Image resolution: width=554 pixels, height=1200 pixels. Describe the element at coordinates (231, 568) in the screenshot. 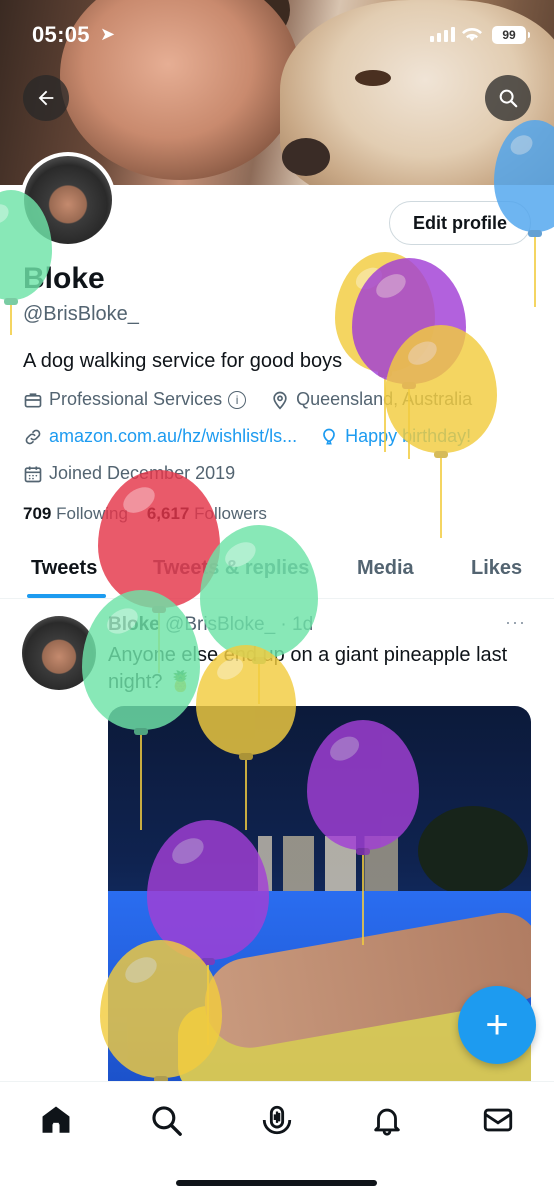

I see `tab-tweets-replies: Tweets & replies` at that location.